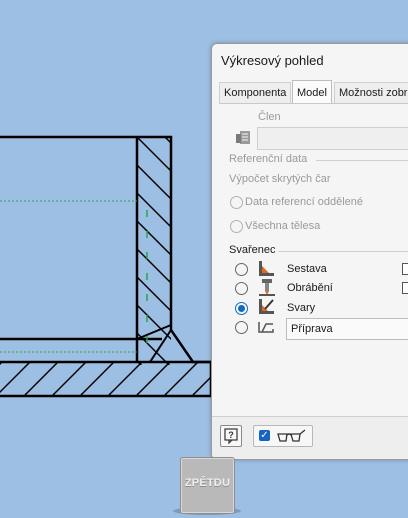 This screenshot has width=408, height=518. I want to click on help-icon: ?, so click(231, 438).